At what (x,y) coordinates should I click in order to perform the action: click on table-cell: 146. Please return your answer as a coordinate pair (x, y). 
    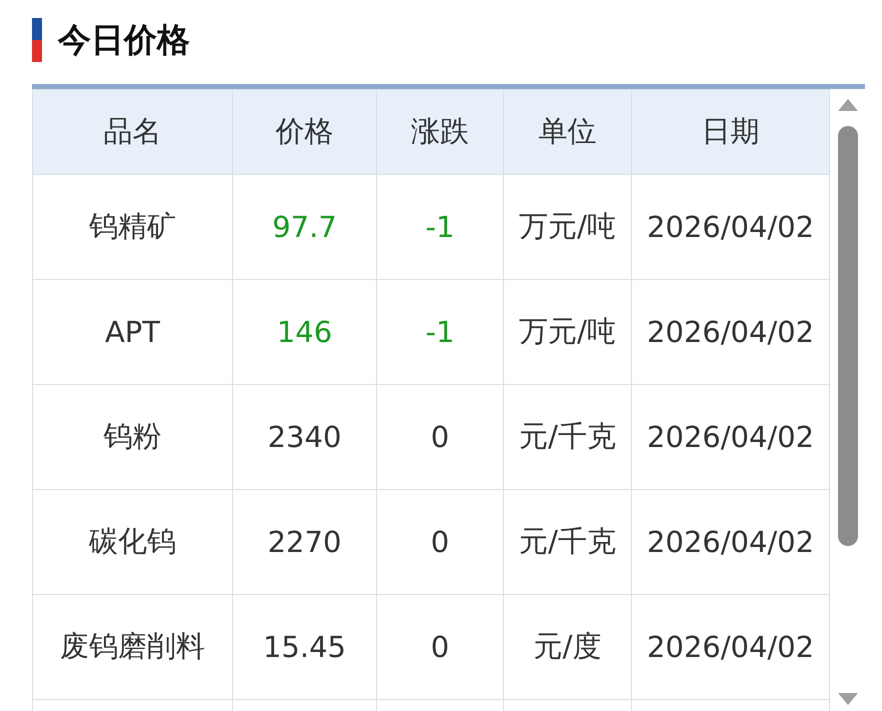
    Looking at the image, I should click on (304, 332).